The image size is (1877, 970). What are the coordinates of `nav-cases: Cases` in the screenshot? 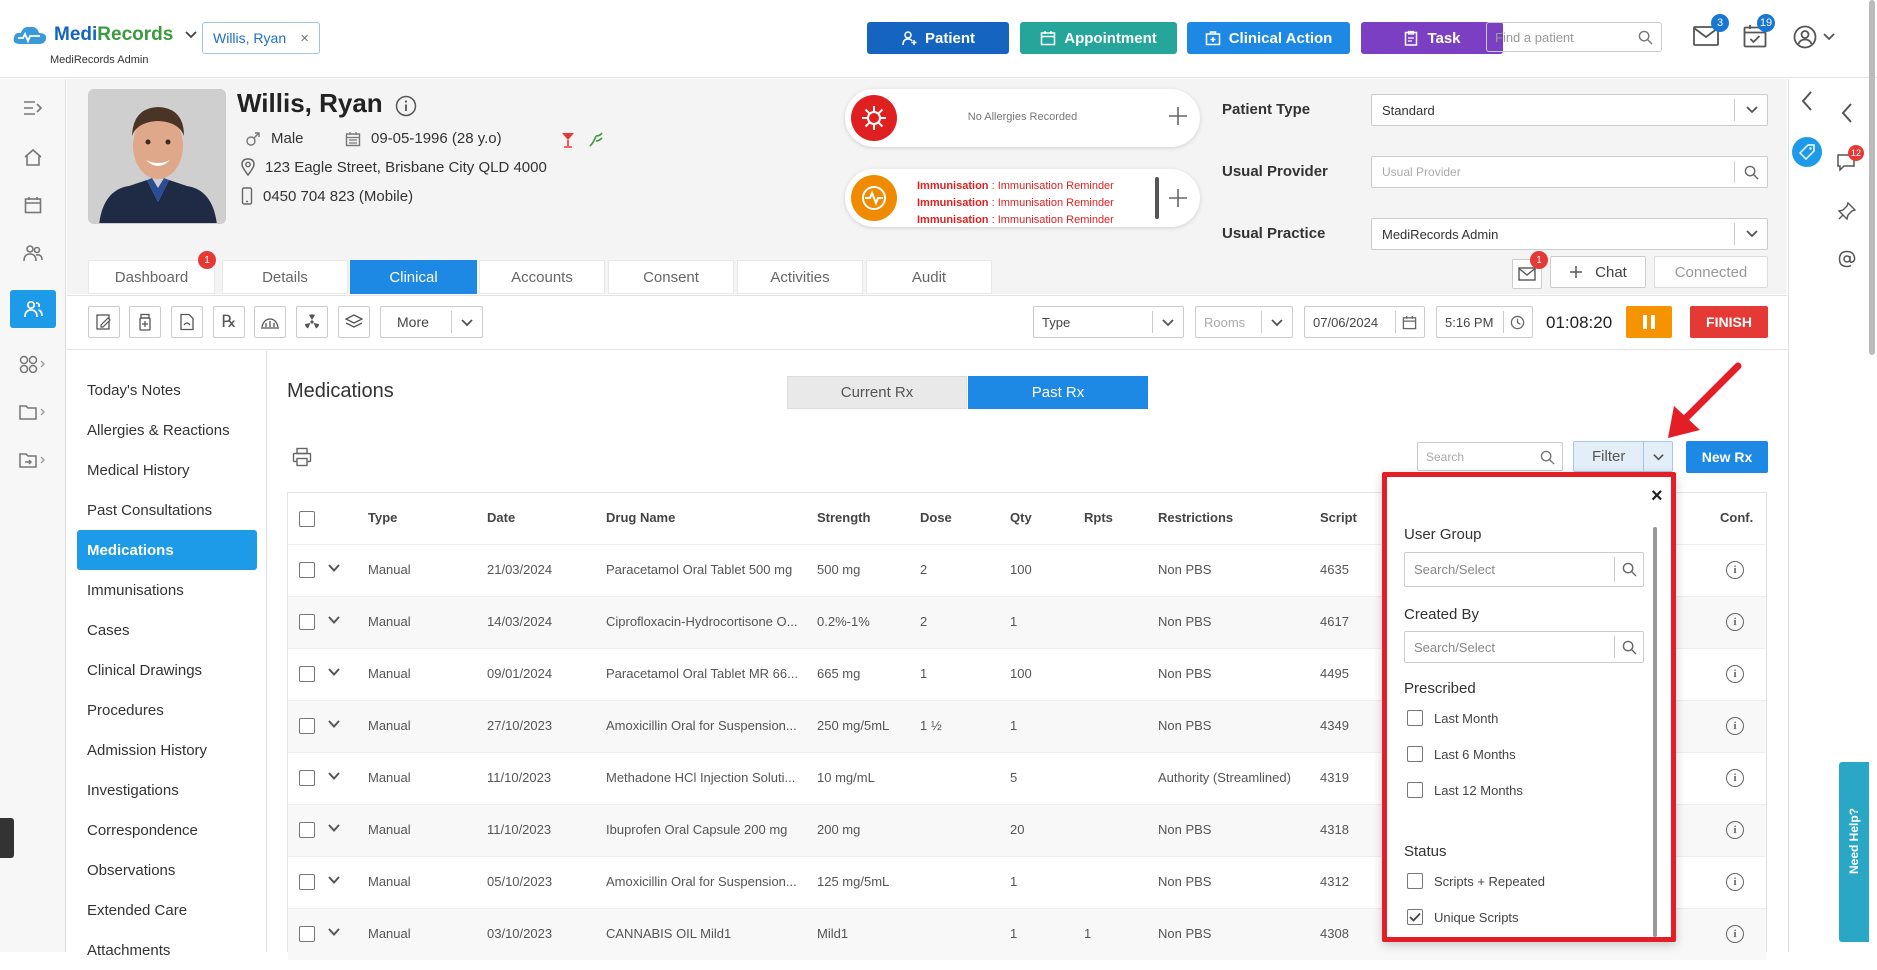 It's located at (167, 630).